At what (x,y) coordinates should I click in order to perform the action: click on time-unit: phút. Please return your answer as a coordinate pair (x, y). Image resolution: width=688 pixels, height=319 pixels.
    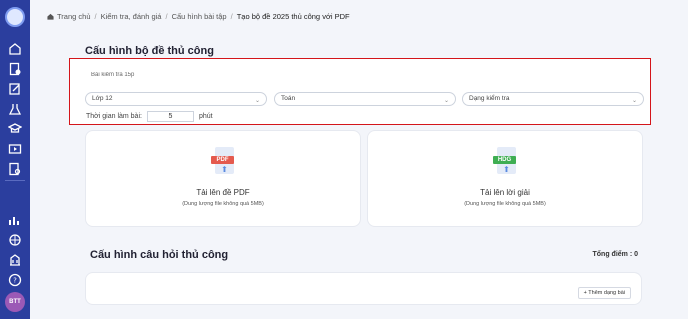
    Looking at the image, I should click on (205, 116).